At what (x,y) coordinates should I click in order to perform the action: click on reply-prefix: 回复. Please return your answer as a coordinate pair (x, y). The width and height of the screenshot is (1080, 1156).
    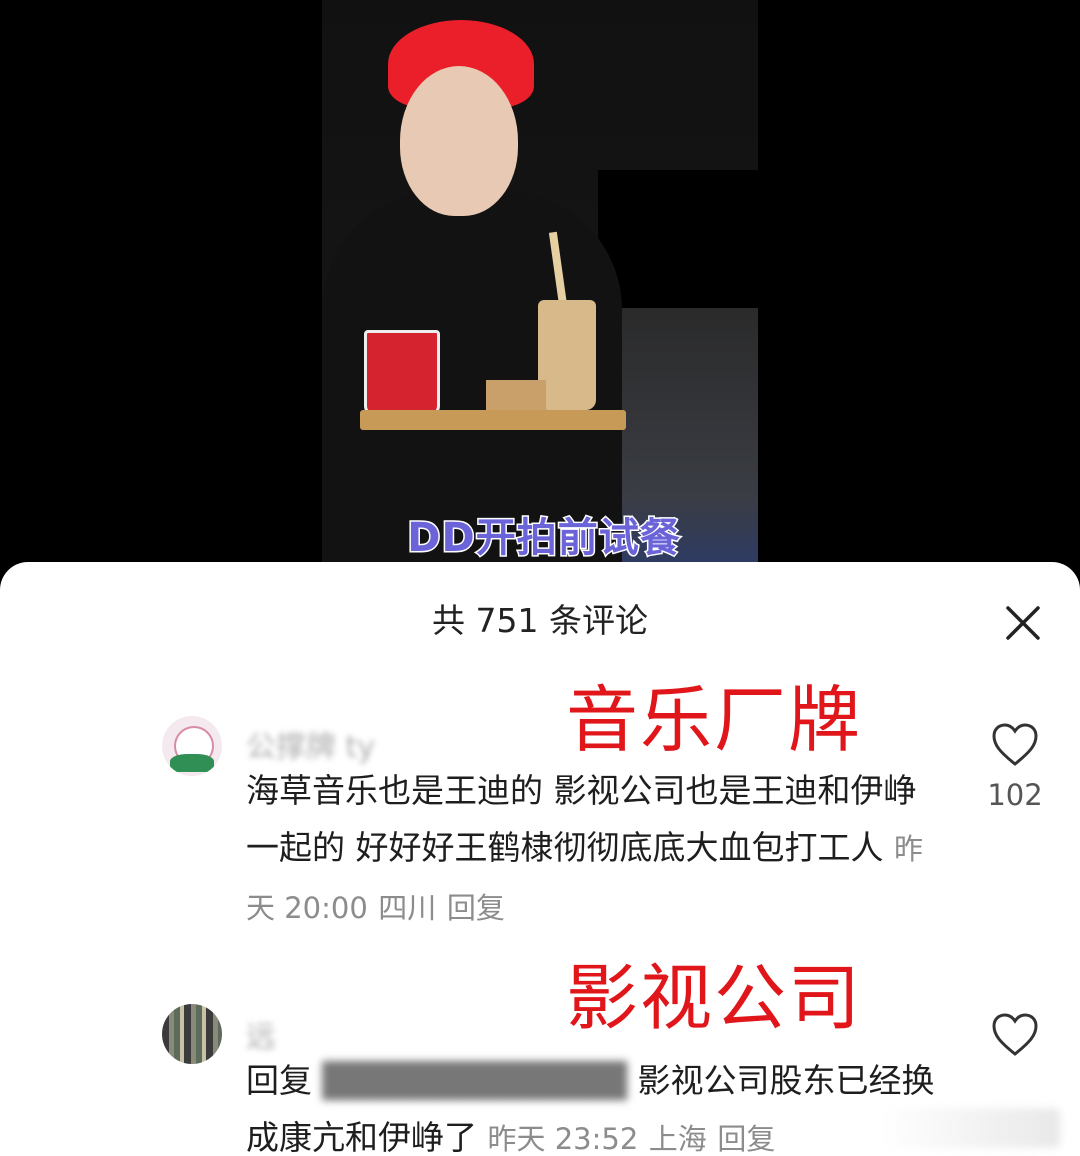
    Looking at the image, I should click on (279, 1080).